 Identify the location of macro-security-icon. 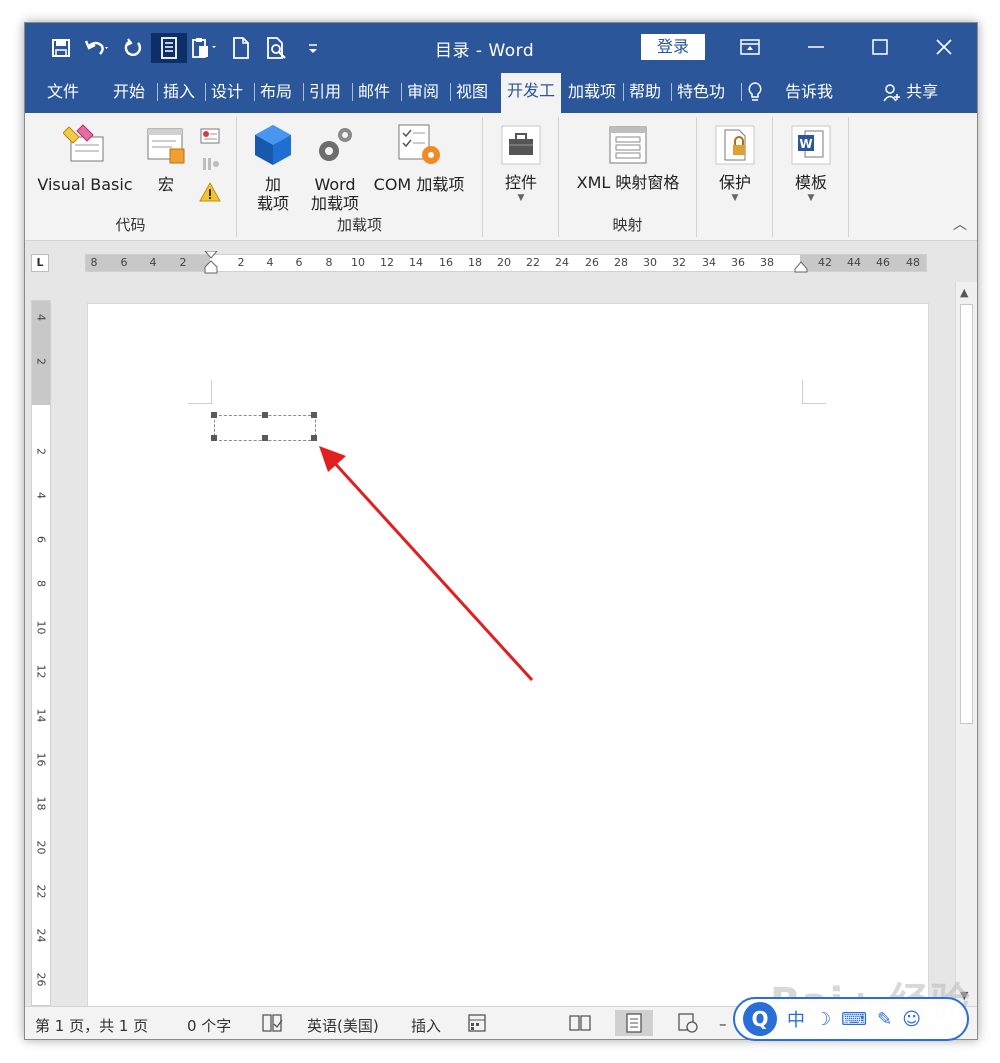
(210, 192).